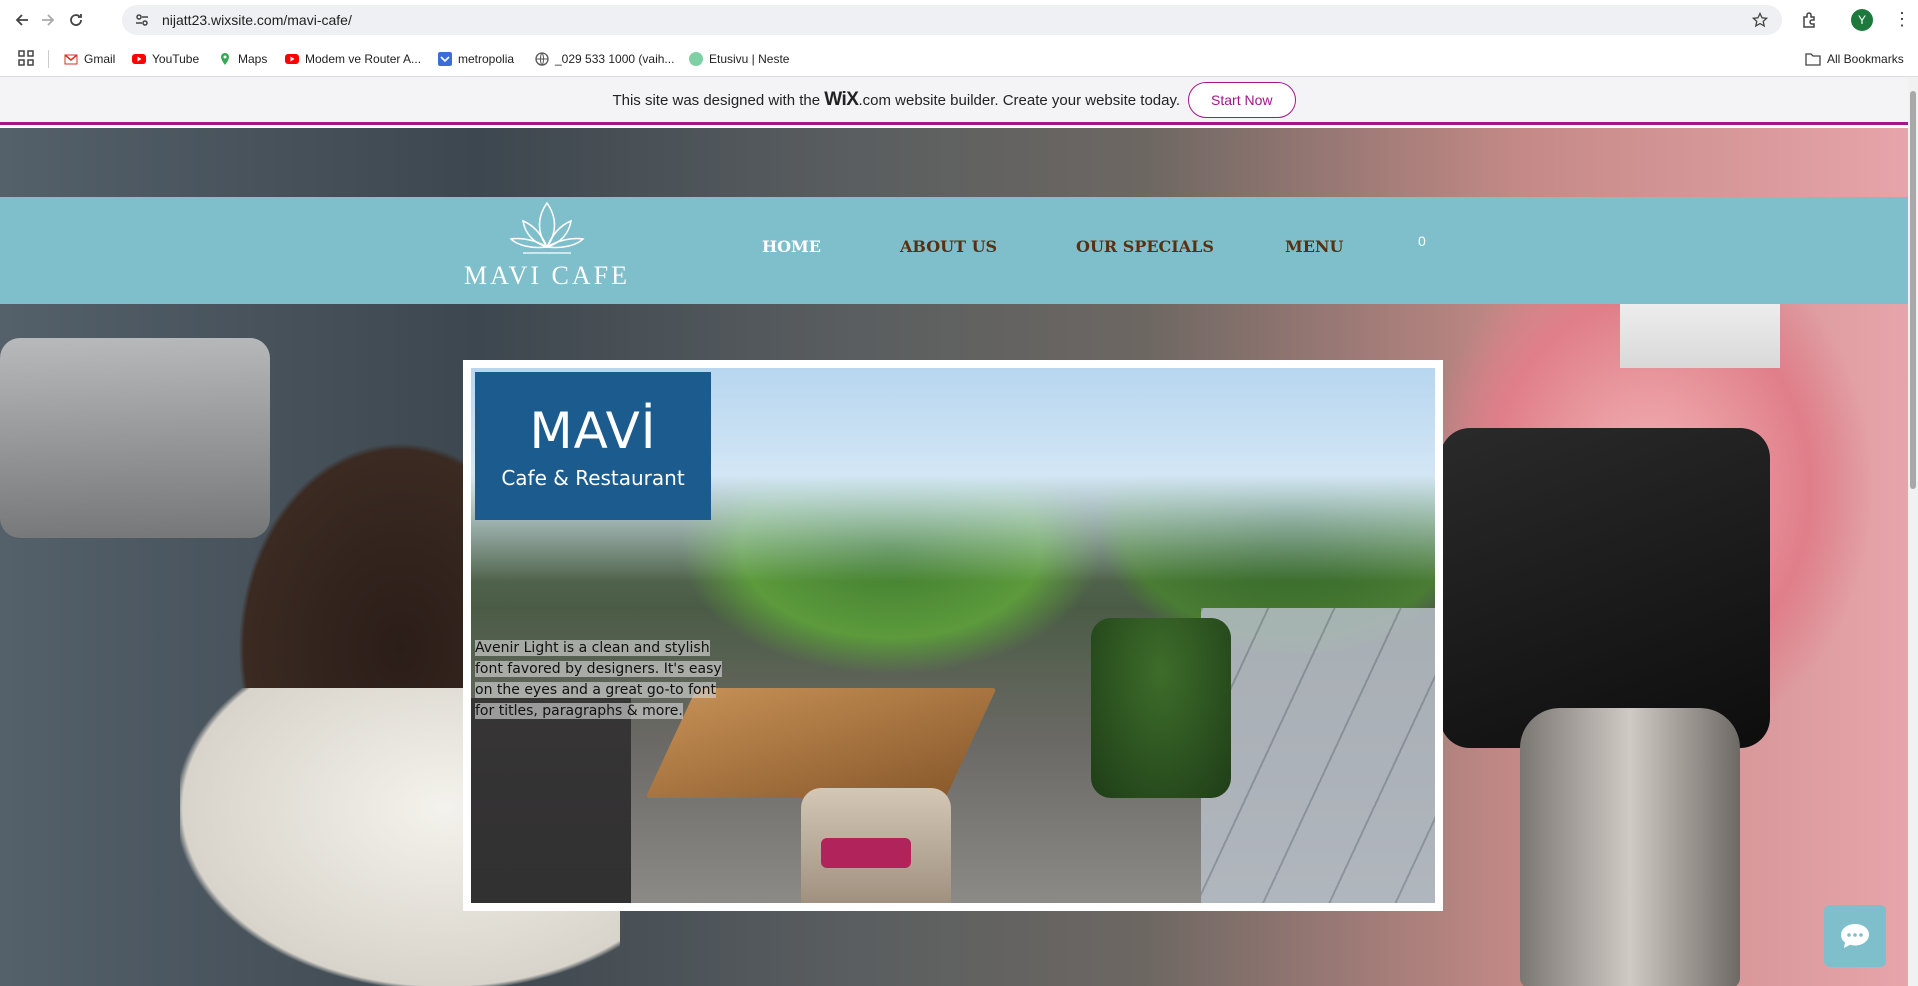 The image size is (1918, 986). What do you see at coordinates (225, 59) in the screenshot?
I see `maps-icon` at bounding box center [225, 59].